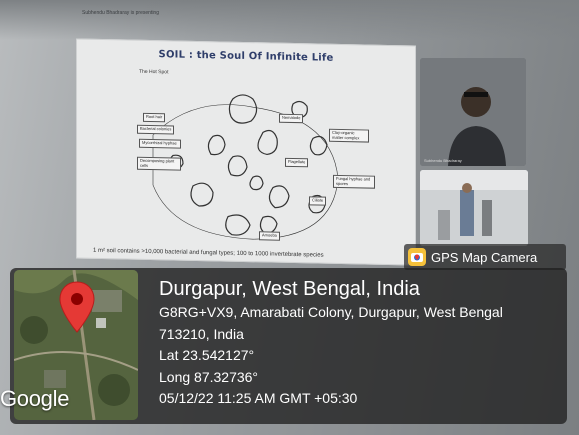 This screenshot has height=435, width=579. I want to click on label-root-hair: Root hair, so click(154, 117).